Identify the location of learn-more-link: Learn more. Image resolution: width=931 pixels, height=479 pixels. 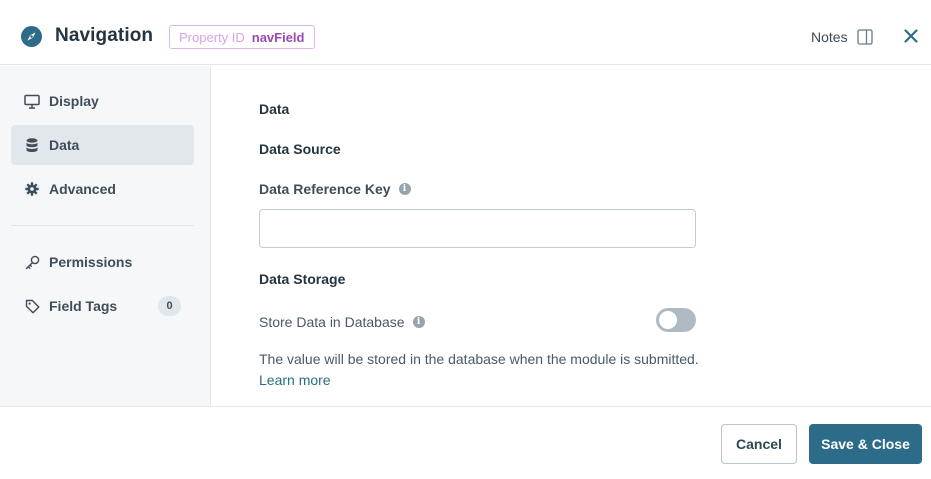
(295, 380).